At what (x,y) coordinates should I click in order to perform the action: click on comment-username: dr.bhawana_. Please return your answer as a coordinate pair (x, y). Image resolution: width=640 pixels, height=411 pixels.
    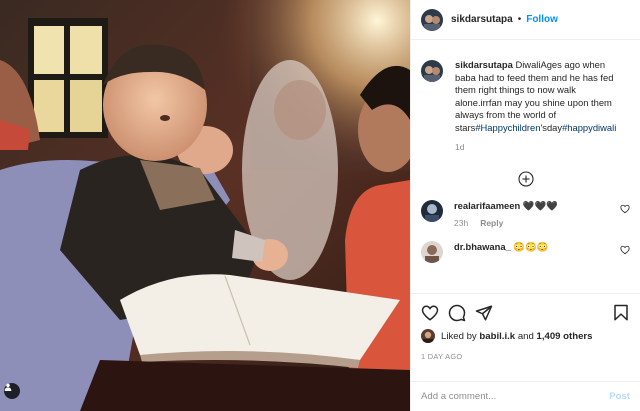
    Looking at the image, I should click on (482, 246).